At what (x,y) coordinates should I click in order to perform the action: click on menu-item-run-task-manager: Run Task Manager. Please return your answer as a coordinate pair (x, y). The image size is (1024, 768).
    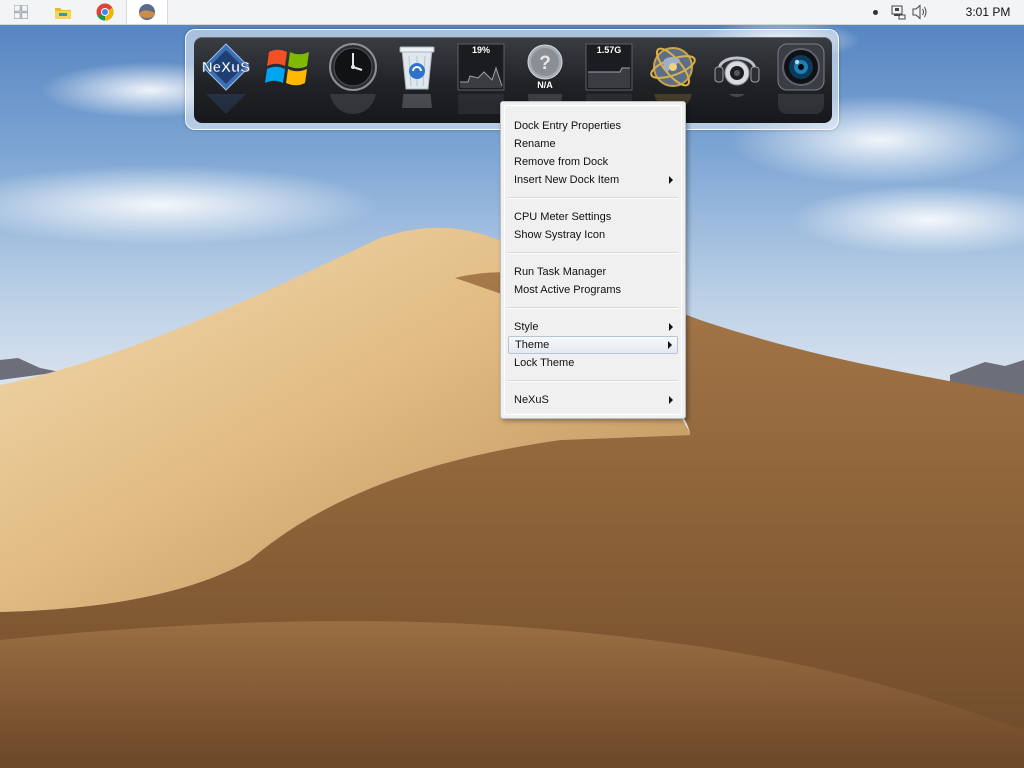
    Looking at the image, I should click on (593, 272).